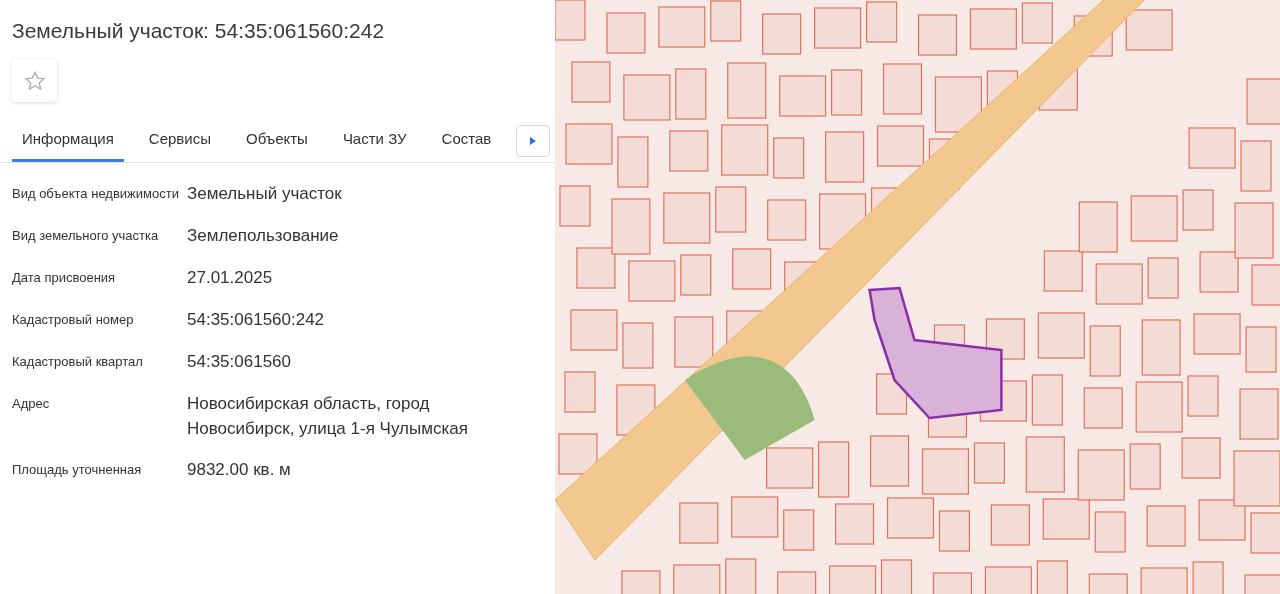  I want to click on property-value: 9832.00 кв. м, so click(239, 470).